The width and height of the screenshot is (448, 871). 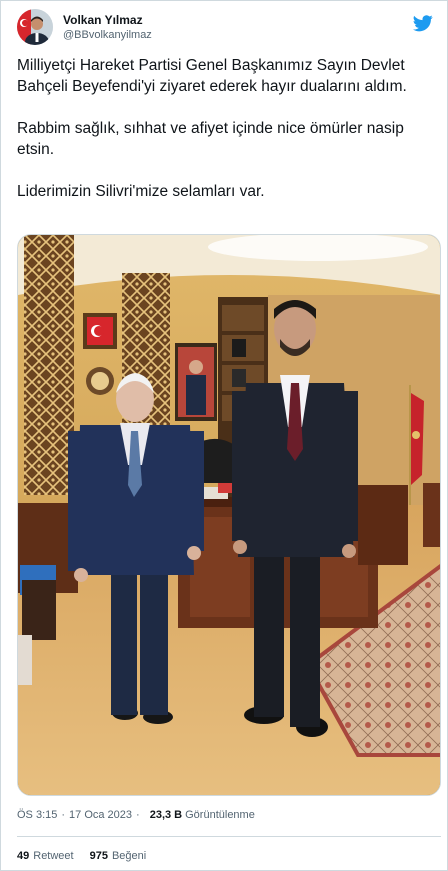 I want to click on tweet-header: Volkan Yılmaz @BBvolkanyilmaz, so click(x=84, y=27).